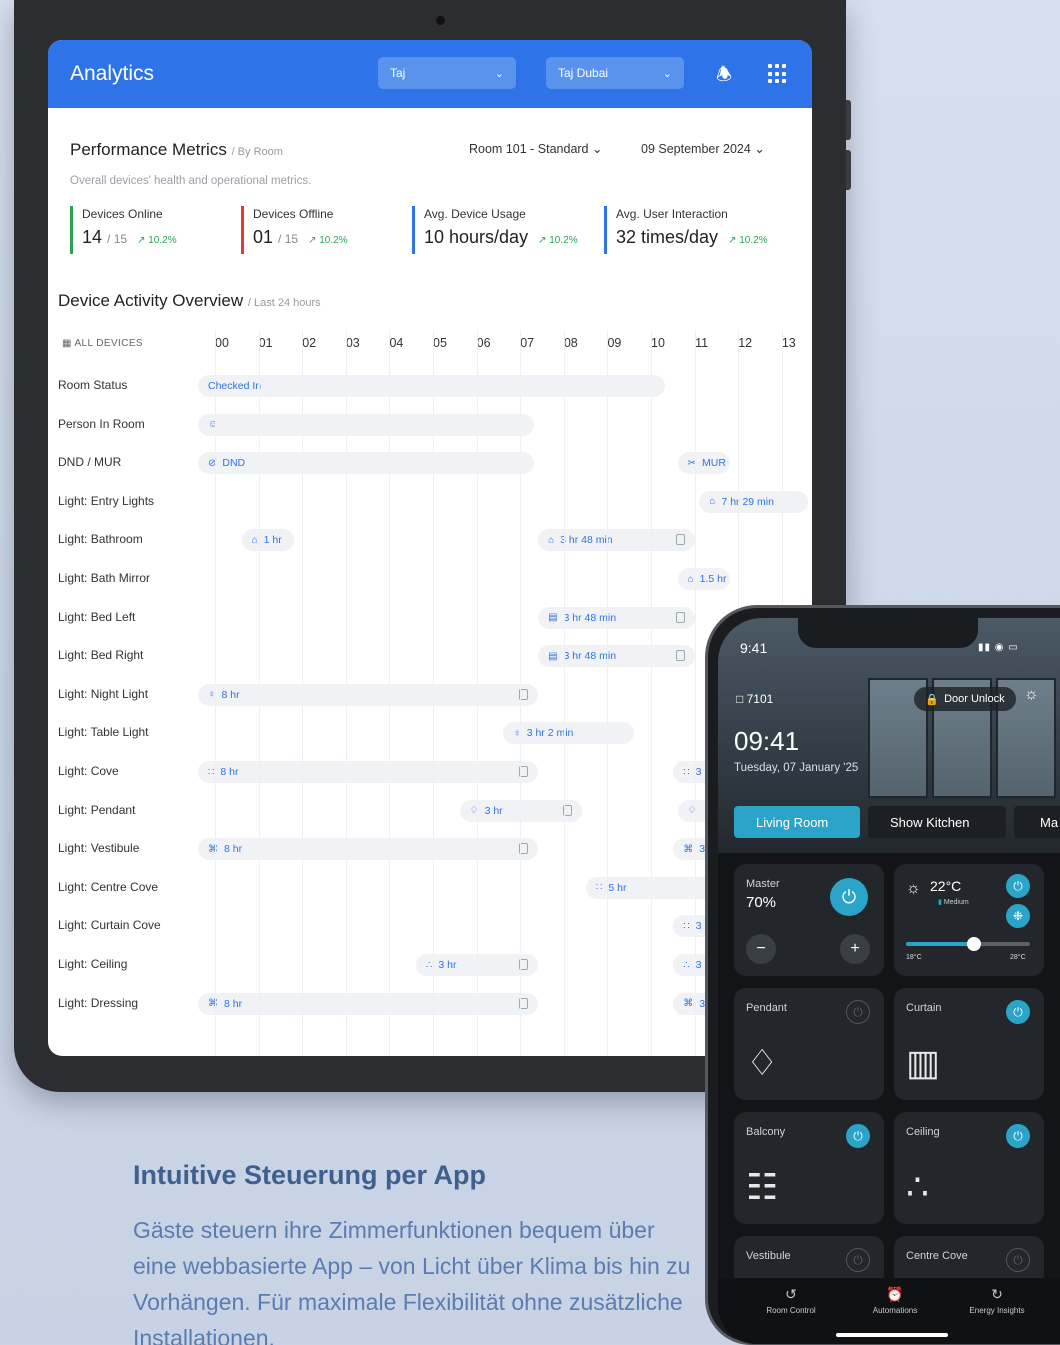 This screenshot has width=1060, height=1345. Describe the element at coordinates (974, 699) in the screenshot. I see `door-unlock-label: Door Unlock` at that location.